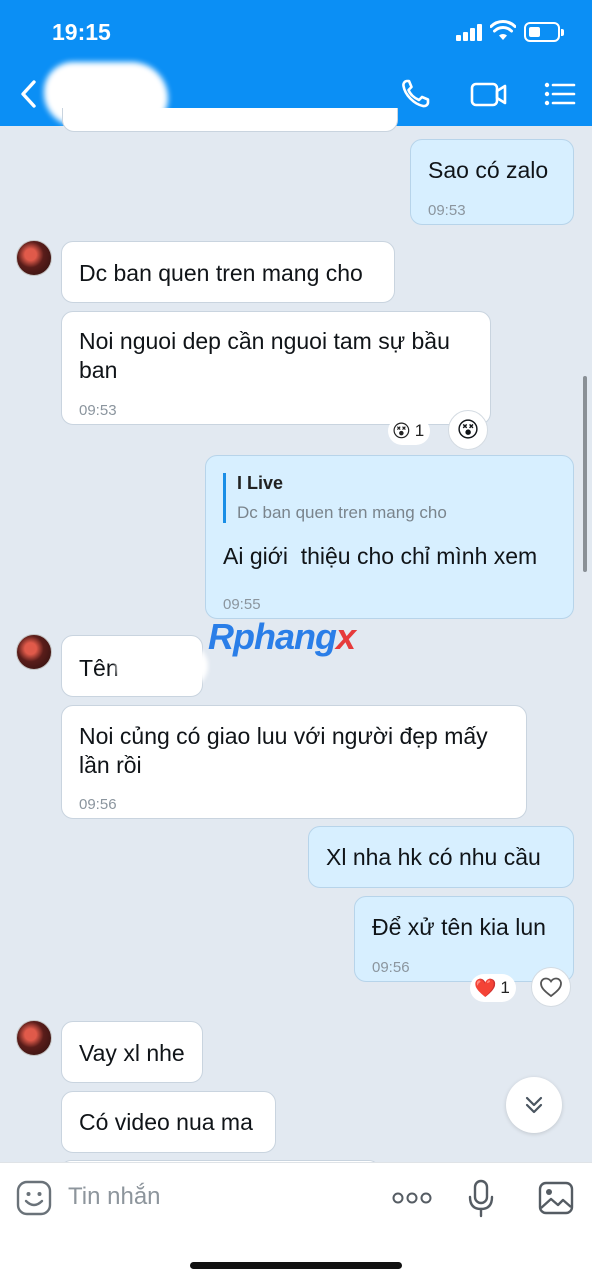  What do you see at coordinates (433, 857) in the screenshot?
I see `message-text: Xl nha hk có nhu cầu` at bounding box center [433, 857].